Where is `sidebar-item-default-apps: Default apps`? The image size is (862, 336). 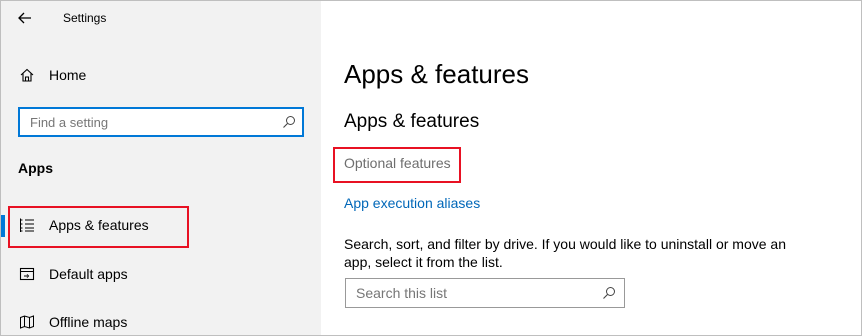 sidebar-item-default-apps: Default apps is located at coordinates (161, 274).